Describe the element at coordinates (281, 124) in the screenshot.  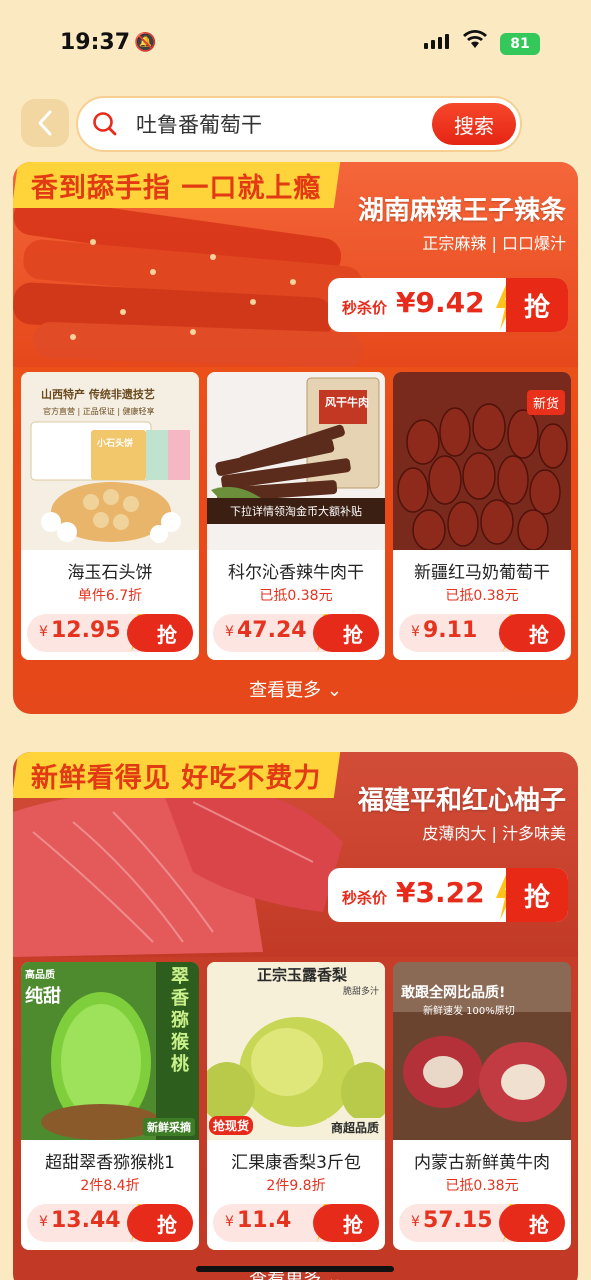
I see `search-input` at that location.